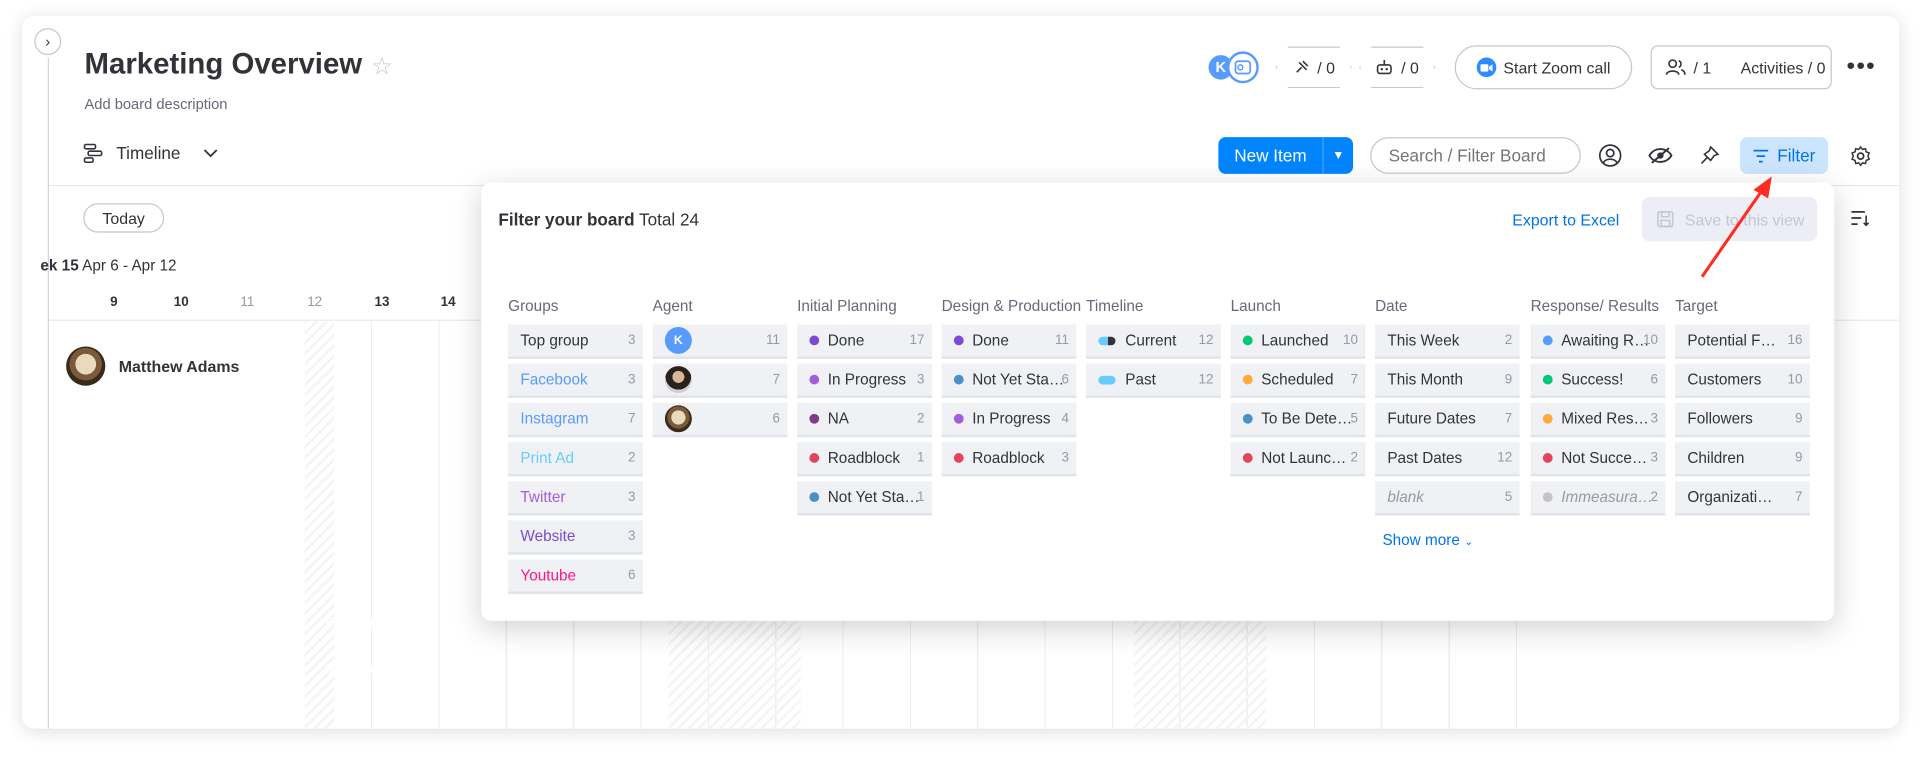 The width and height of the screenshot is (1920, 761). I want to click on filter-option: Not Yet Started 6, so click(1009, 380).